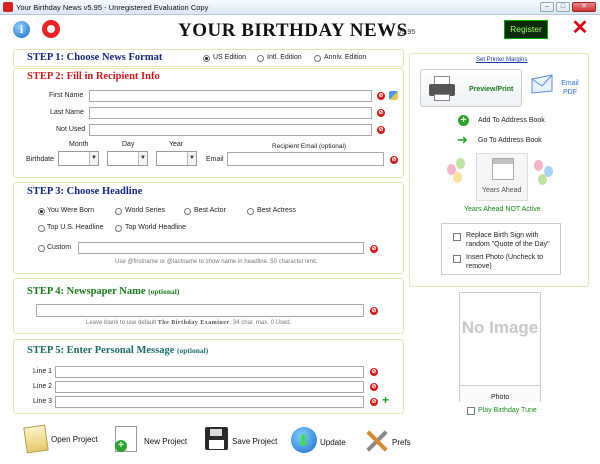 The image size is (600, 464). I want to click on insert-photo-checkbox, so click(457, 259).